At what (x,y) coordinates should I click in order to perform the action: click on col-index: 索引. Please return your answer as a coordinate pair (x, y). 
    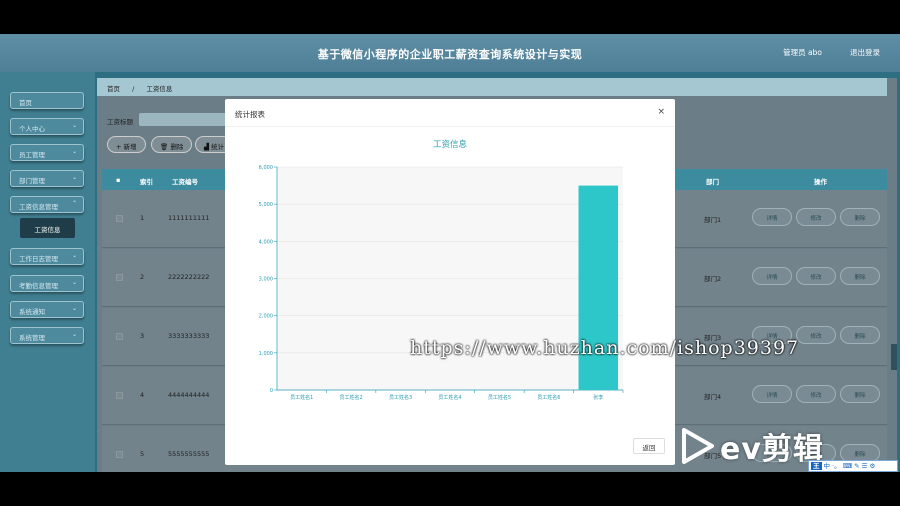
    Looking at the image, I should click on (146, 182).